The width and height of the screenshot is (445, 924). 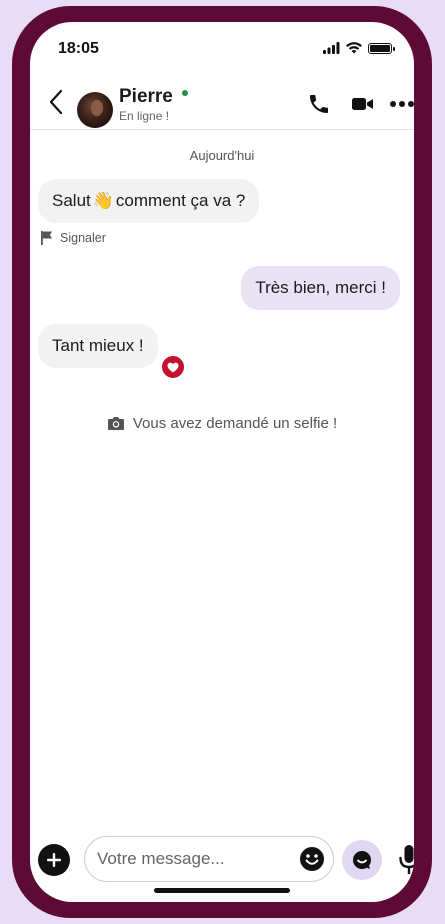 I want to click on more-icon, so click(x=402, y=104).